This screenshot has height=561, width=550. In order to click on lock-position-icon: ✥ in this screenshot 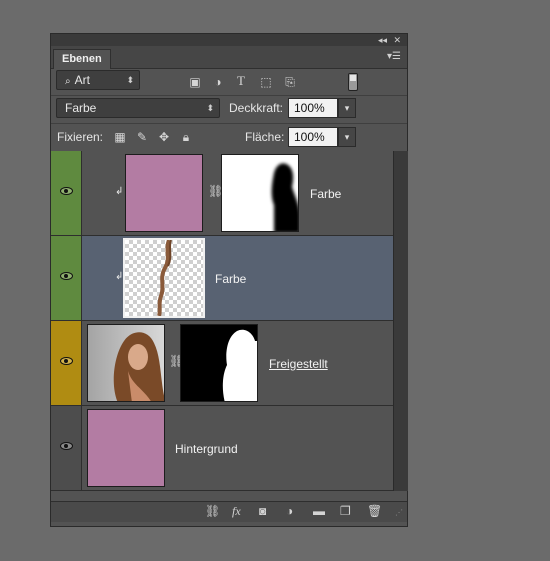, I will do `click(164, 137)`.